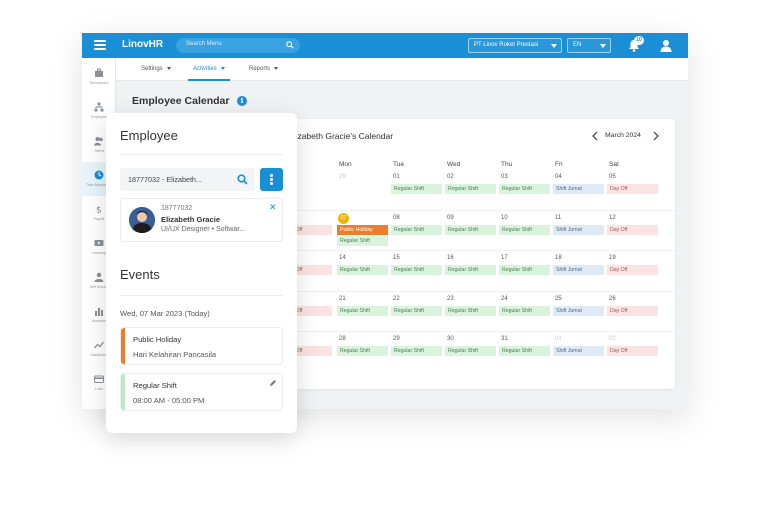 The height and width of the screenshot is (525, 768). I want to click on day-number: 31, so click(504, 339).